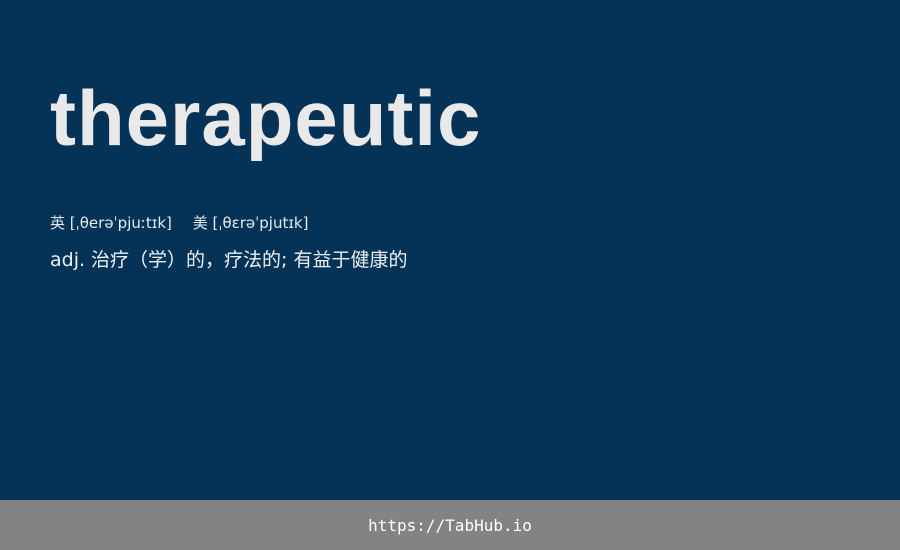 This screenshot has height=550, width=900. Describe the element at coordinates (179, 223) in the screenshot. I see `pronunciation-row: 英 [ˌθerəˈpjuːtɪk] 美 [ˌθɛrəˈpjutɪk]` at that location.